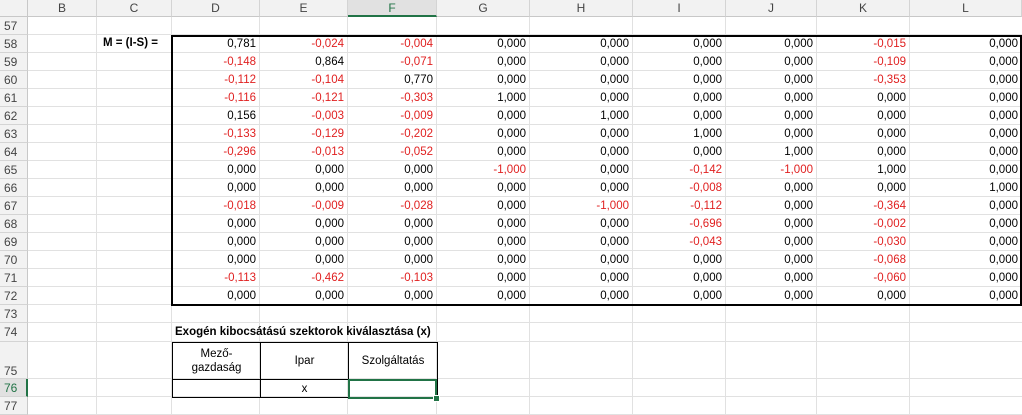  Describe the element at coordinates (14, 278) in the screenshot. I see `row-header-71: 71` at that location.